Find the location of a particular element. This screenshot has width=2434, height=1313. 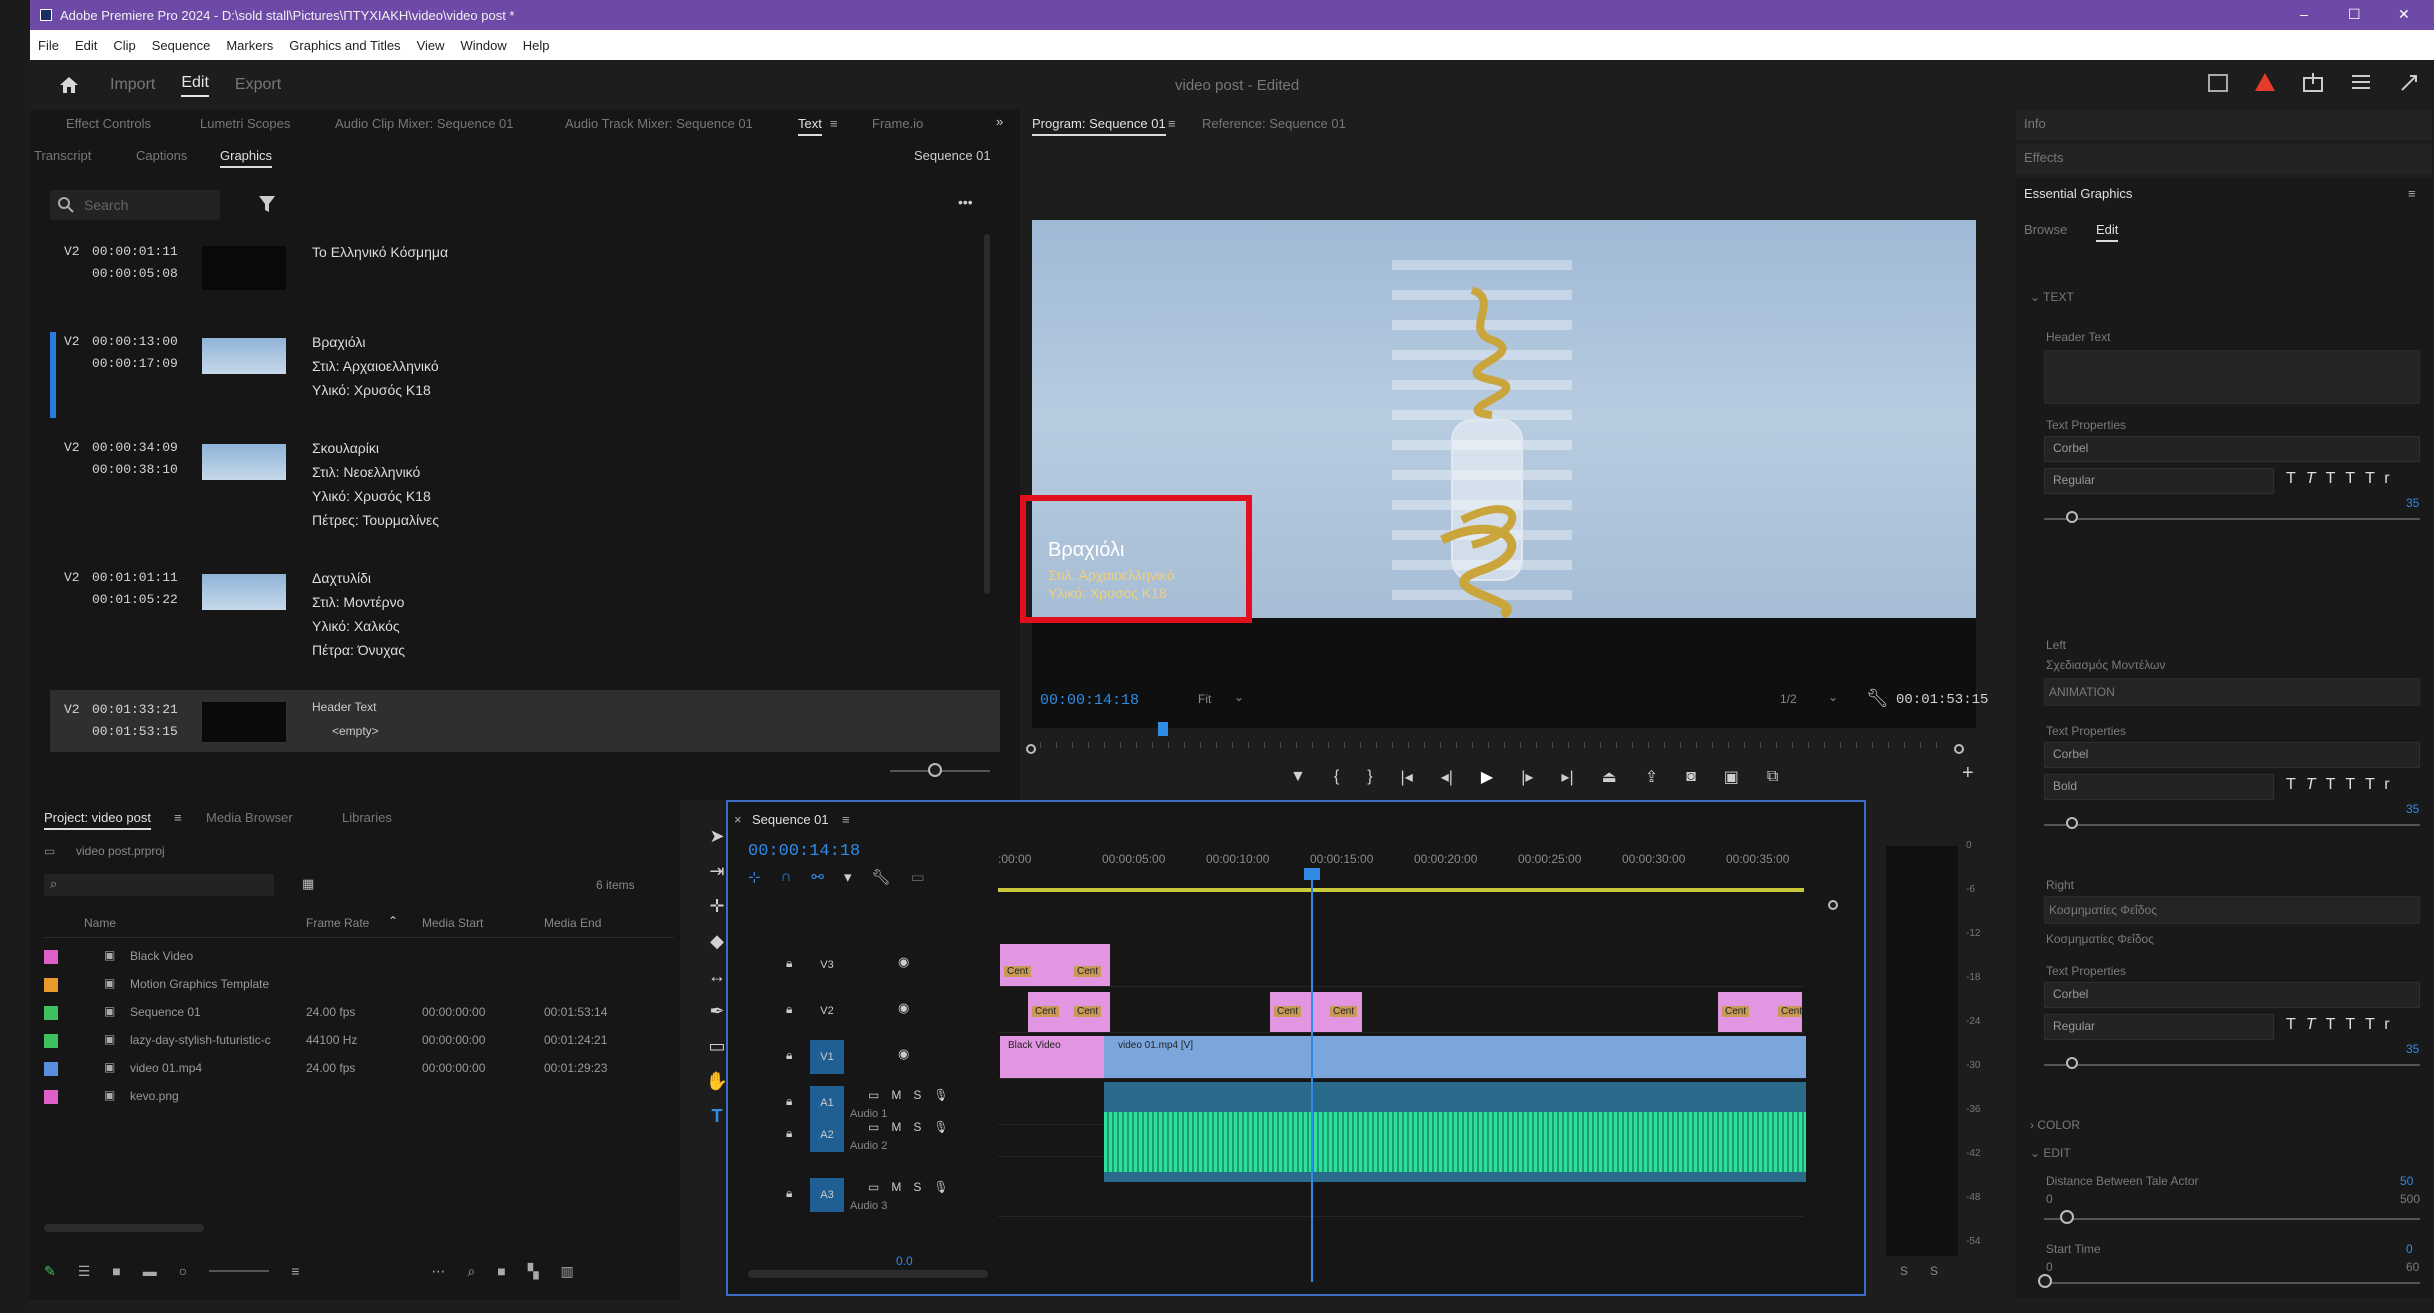

tab-effect-controls: Effect Controls is located at coordinates (108, 123).